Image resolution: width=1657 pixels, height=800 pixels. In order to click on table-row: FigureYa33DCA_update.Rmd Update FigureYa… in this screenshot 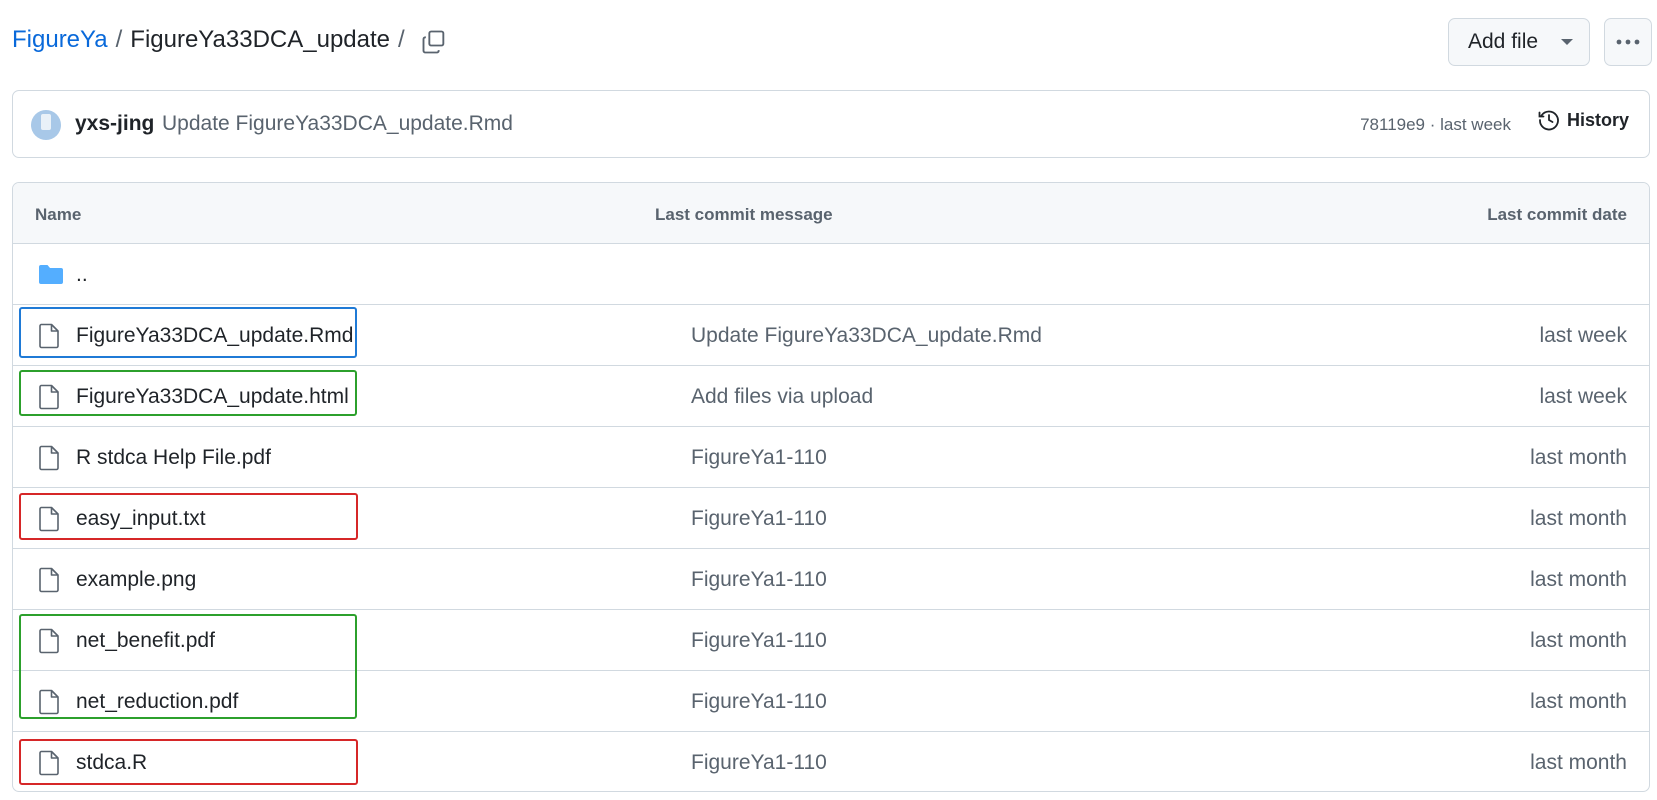, I will do `click(831, 335)`.